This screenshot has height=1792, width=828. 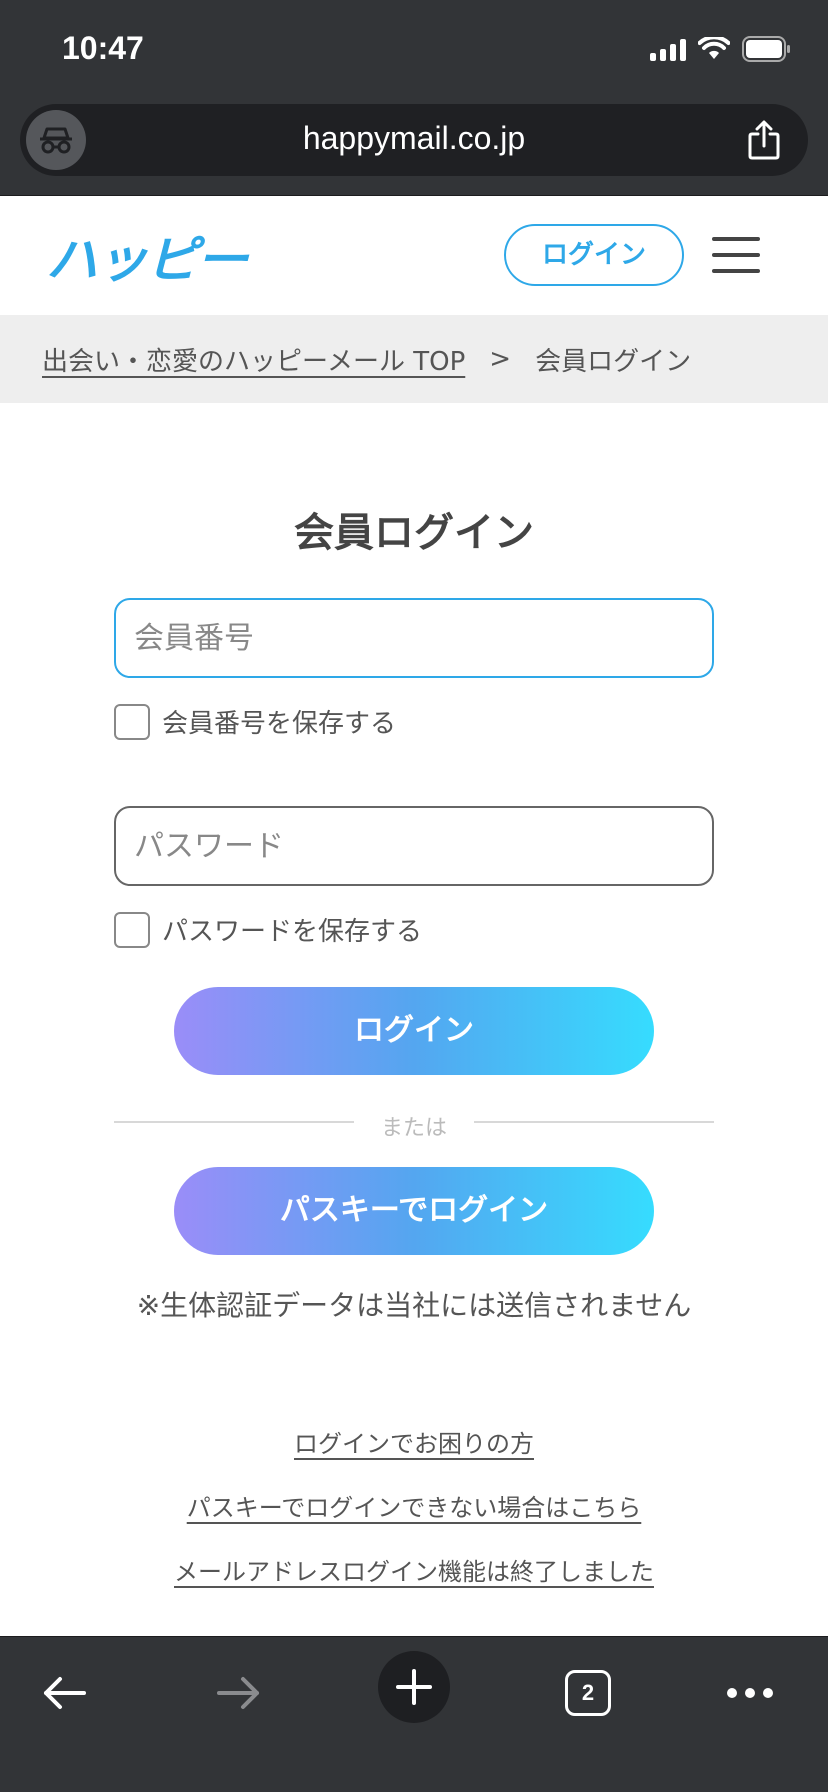 I want to click on cellular-signal-icon, so click(x=668, y=49).